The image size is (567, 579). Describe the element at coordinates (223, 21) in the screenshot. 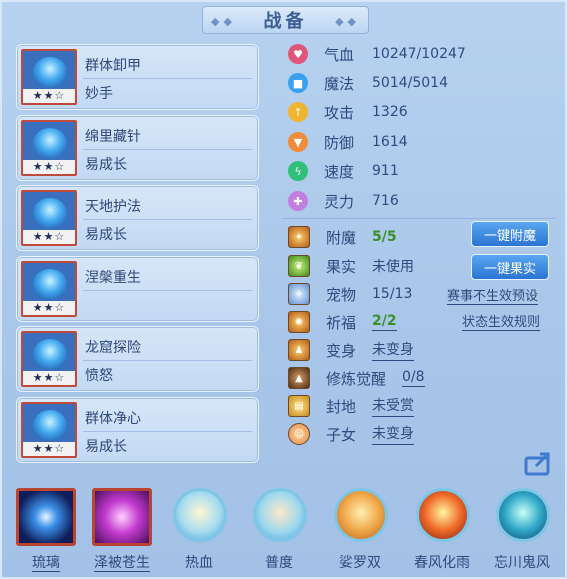

I see `title-ornament-left-icon: ◆◆` at that location.